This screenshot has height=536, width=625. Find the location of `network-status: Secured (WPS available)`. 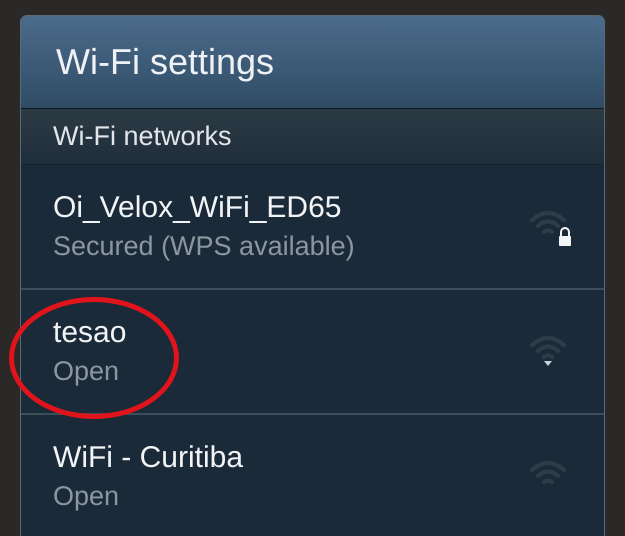

network-status: Secured (WPS available) is located at coordinates (204, 246).